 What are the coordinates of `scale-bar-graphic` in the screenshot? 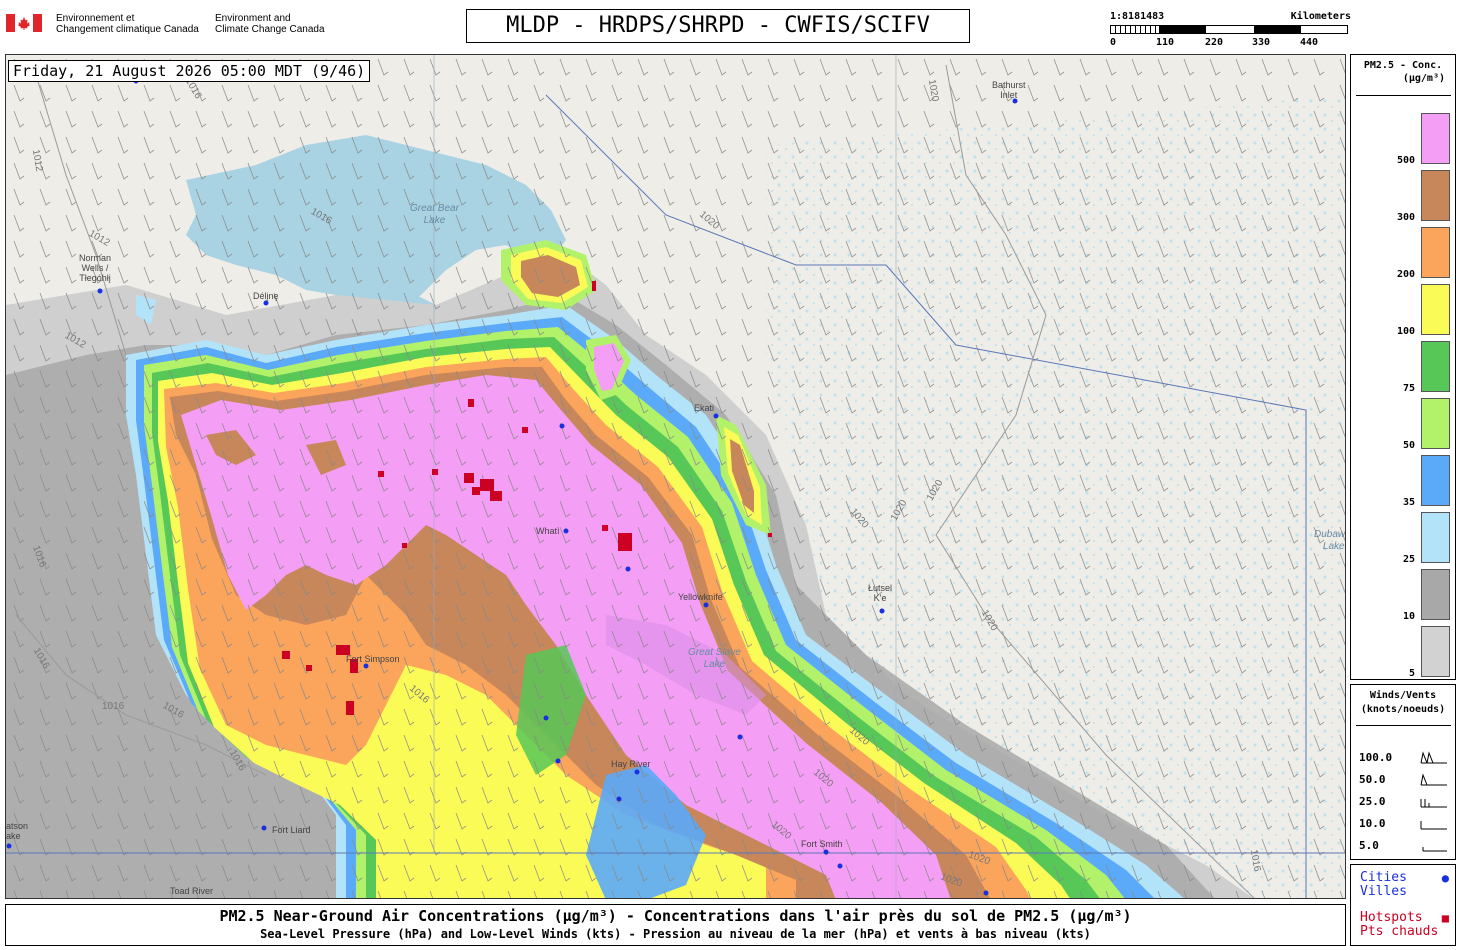 It's located at (1229, 29).